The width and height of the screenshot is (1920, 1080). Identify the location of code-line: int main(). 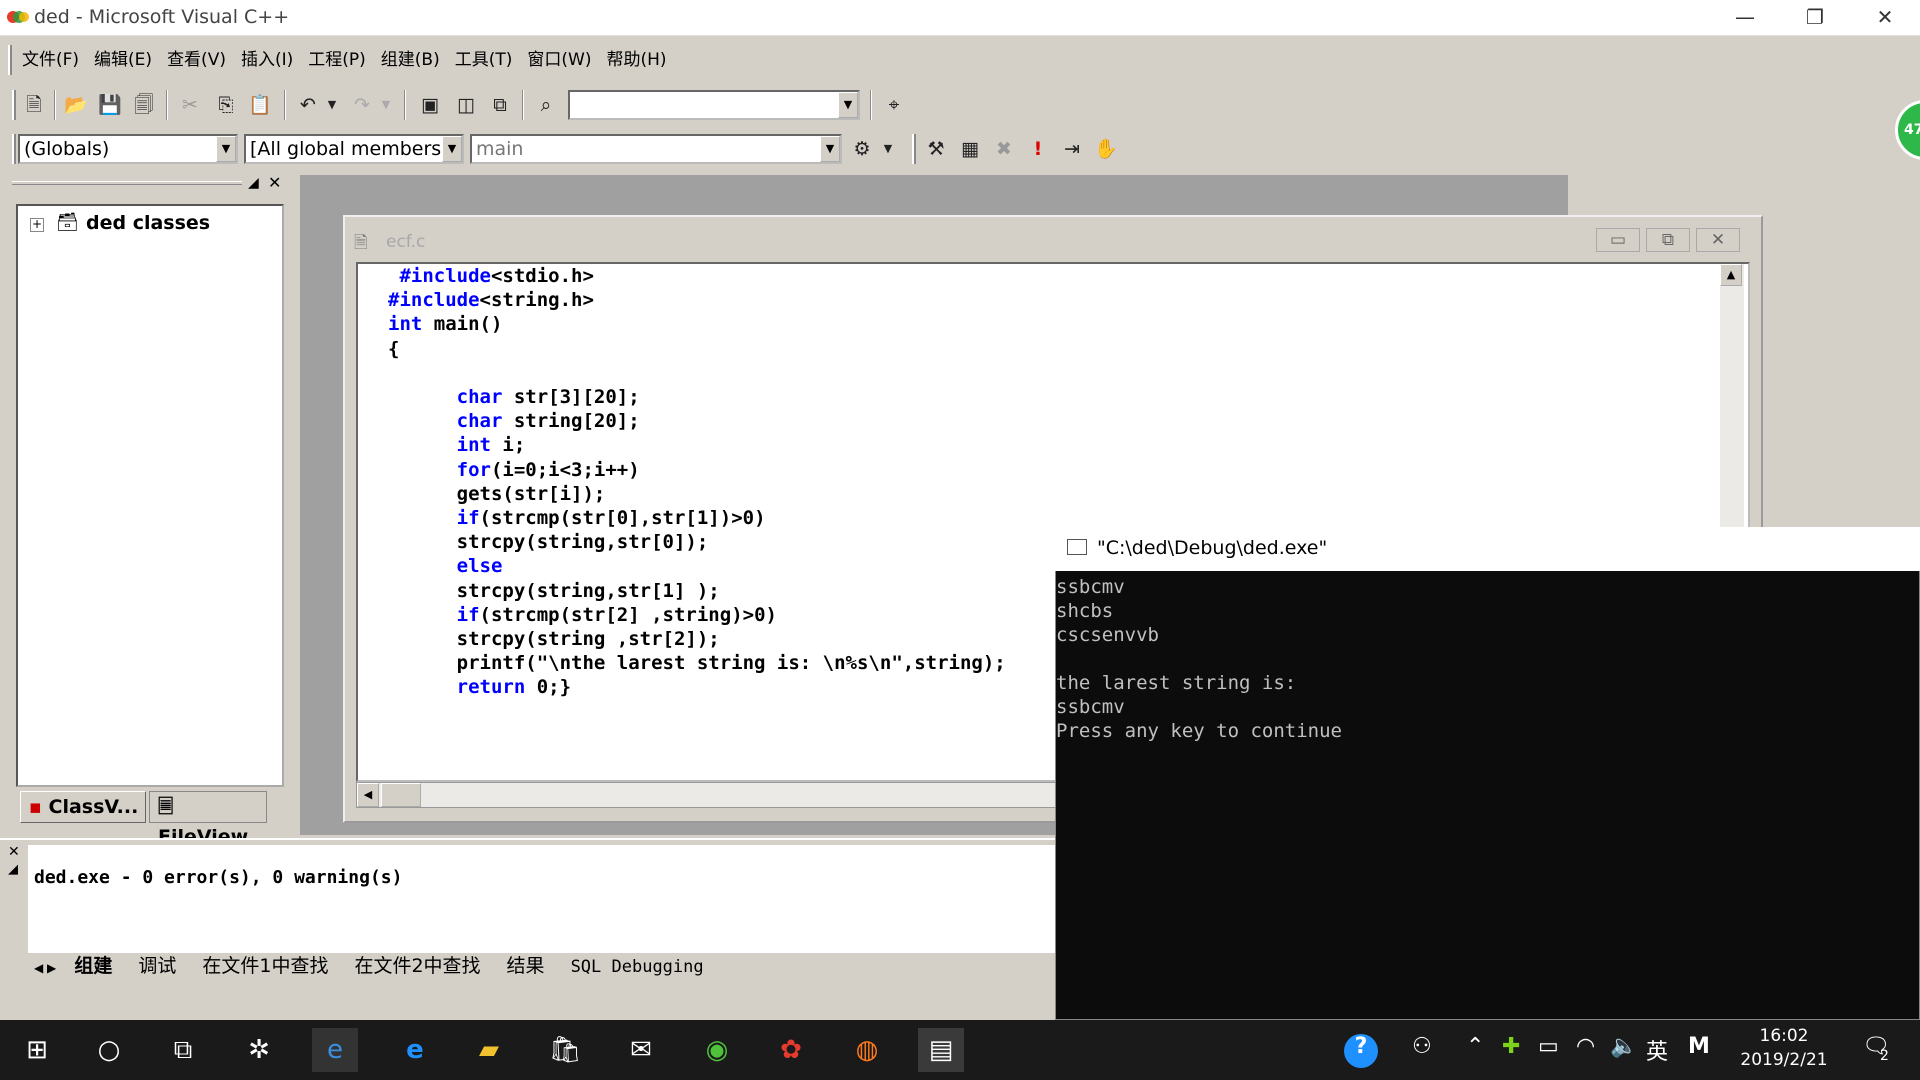
(445, 324).